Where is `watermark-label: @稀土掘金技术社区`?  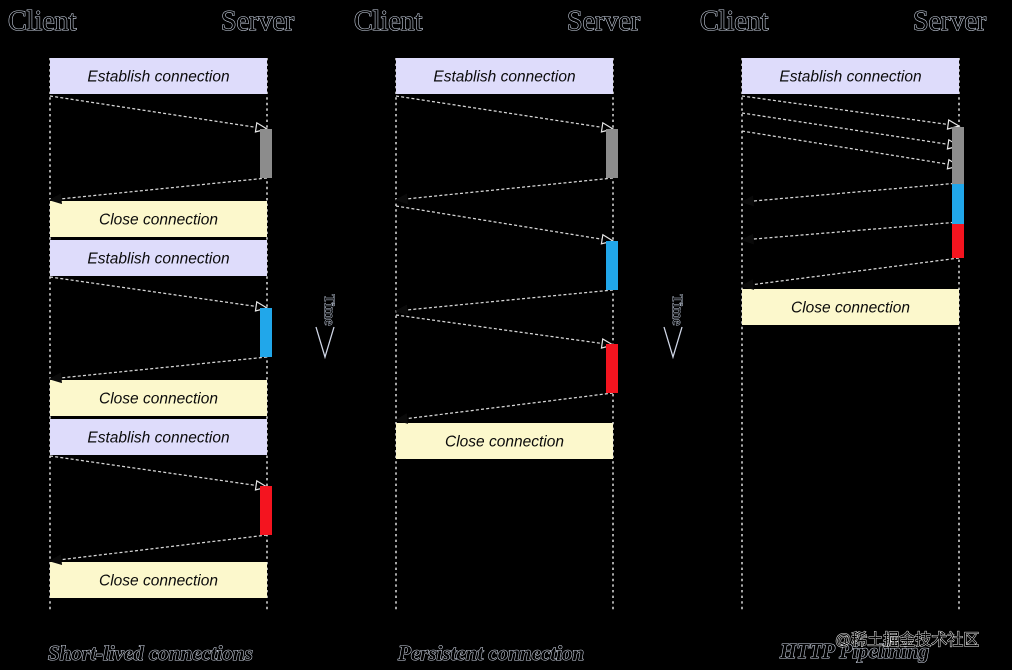 watermark-label: @稀土掘金技术社区 is located at coordinates (907, 640).